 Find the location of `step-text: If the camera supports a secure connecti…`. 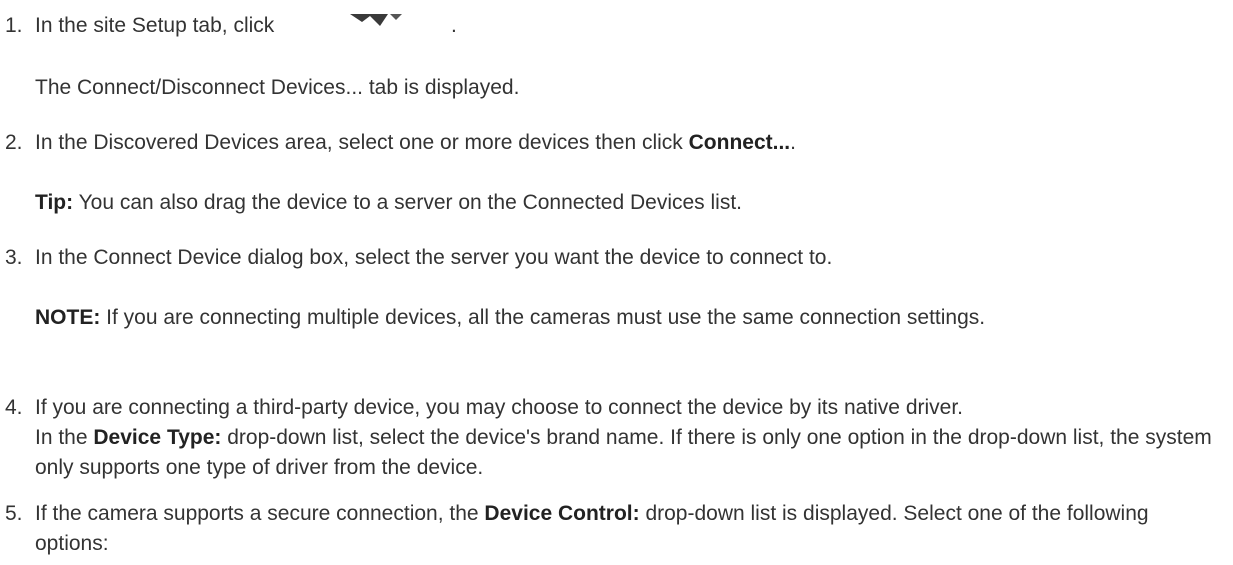

step-text: If the camera supports a secure connecti… is located at coordinates (630, 529).